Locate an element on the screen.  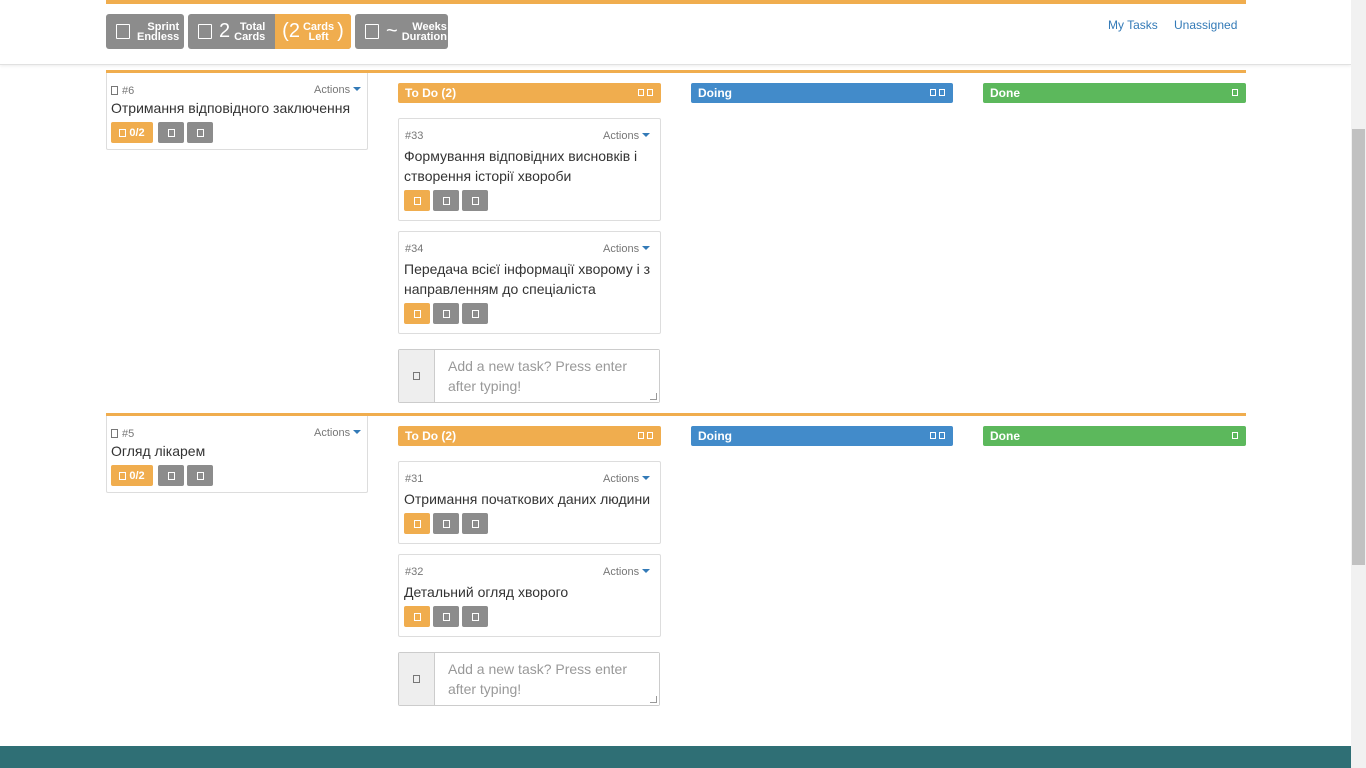
close-paren: ) is located at coordinates (340, 31).